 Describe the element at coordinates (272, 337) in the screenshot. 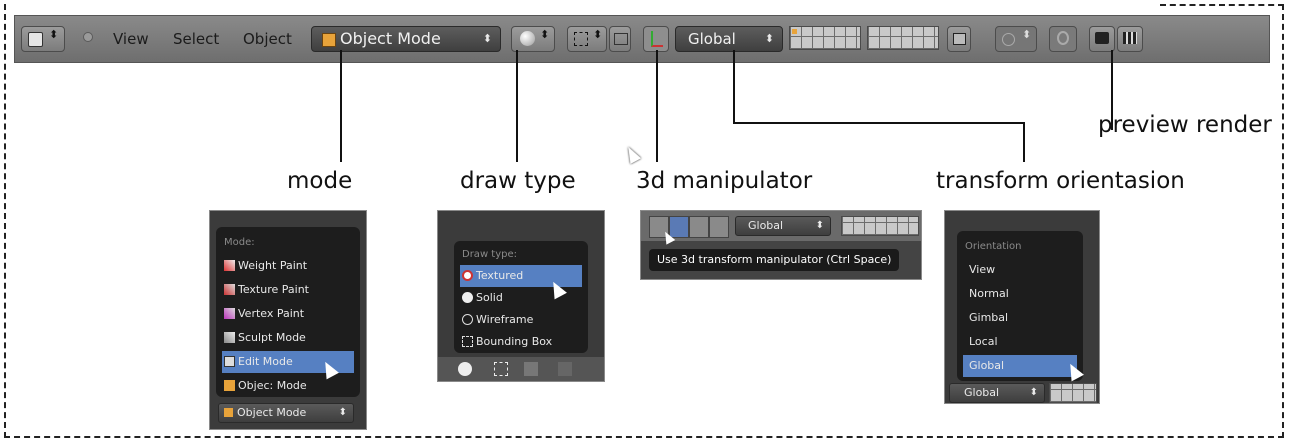

I see `mode-item-label: Sculpt Mode` at that location.